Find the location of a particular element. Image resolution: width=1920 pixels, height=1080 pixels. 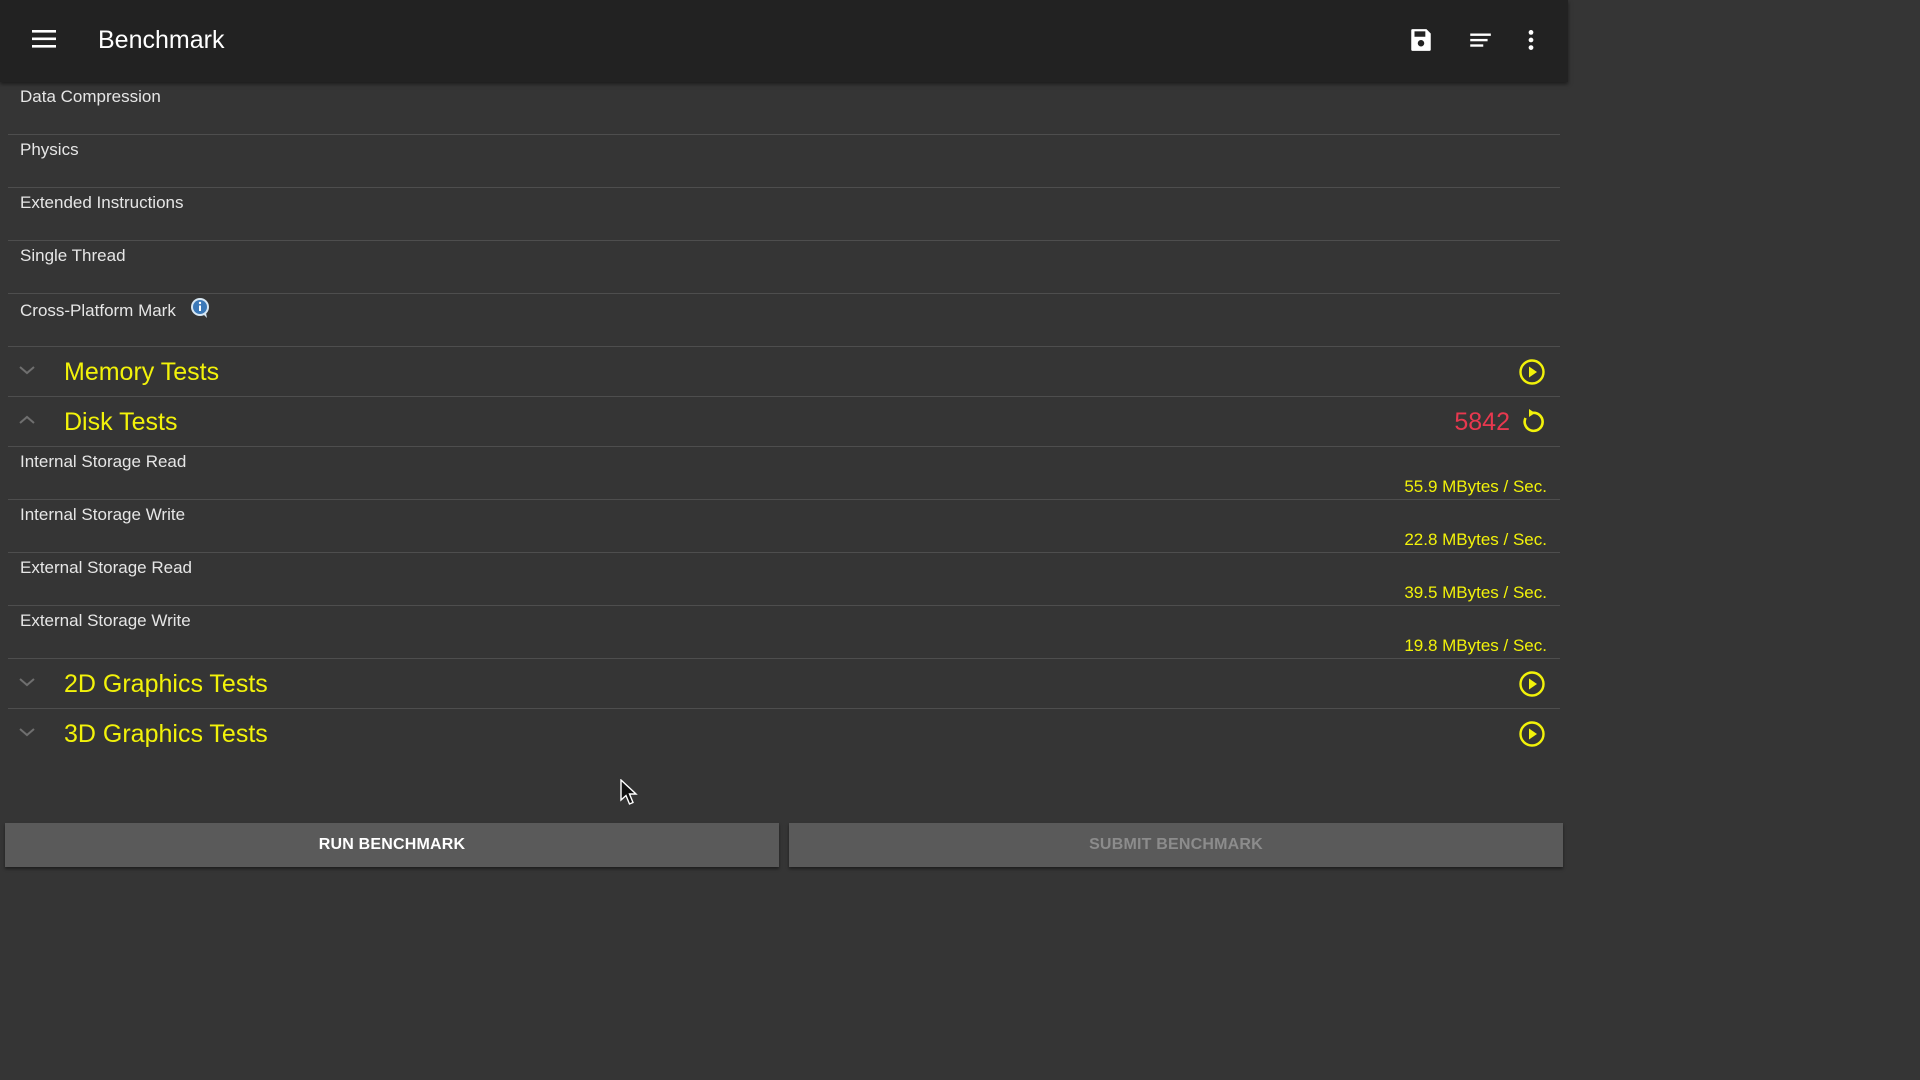

refresh-icon is located at coordinates (1532, 422).